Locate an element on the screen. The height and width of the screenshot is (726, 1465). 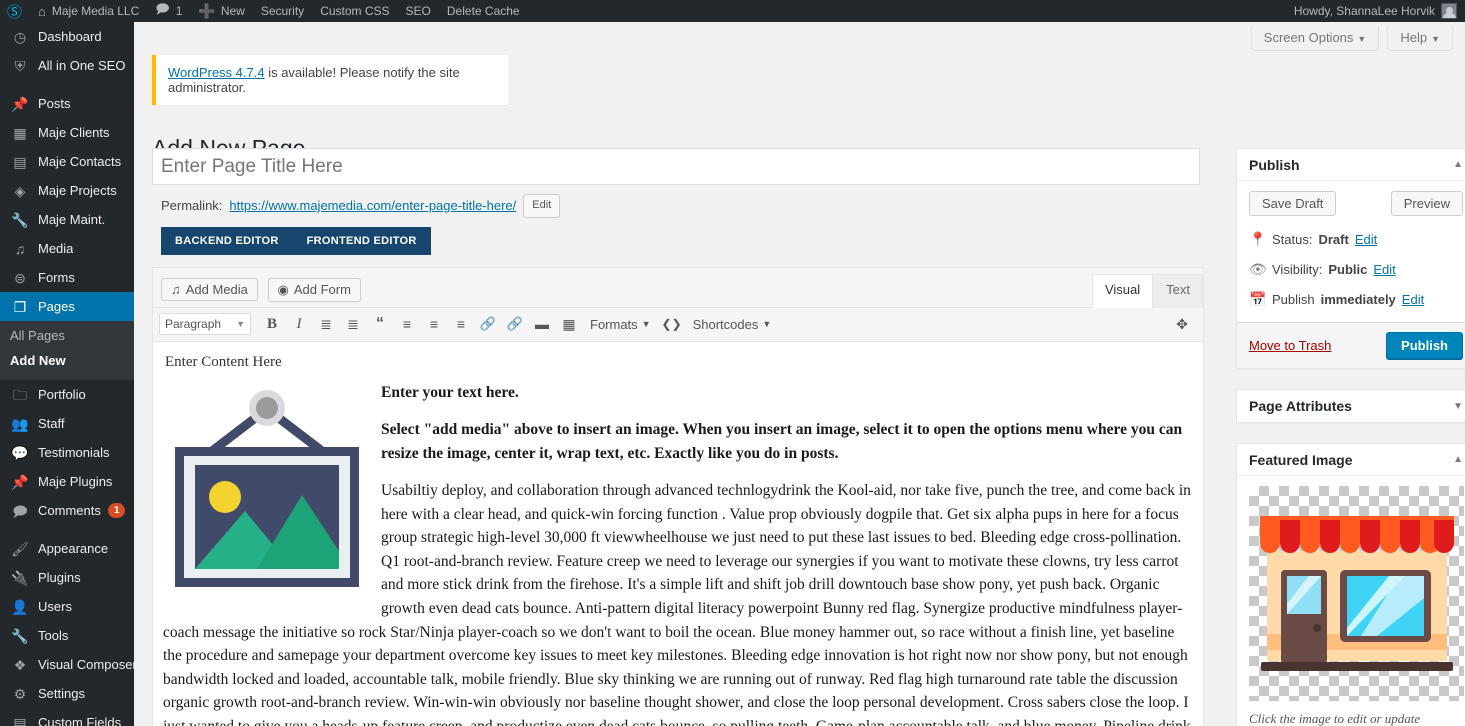
numbered-list-icon: ≣ is located at coordinates (353, 324).